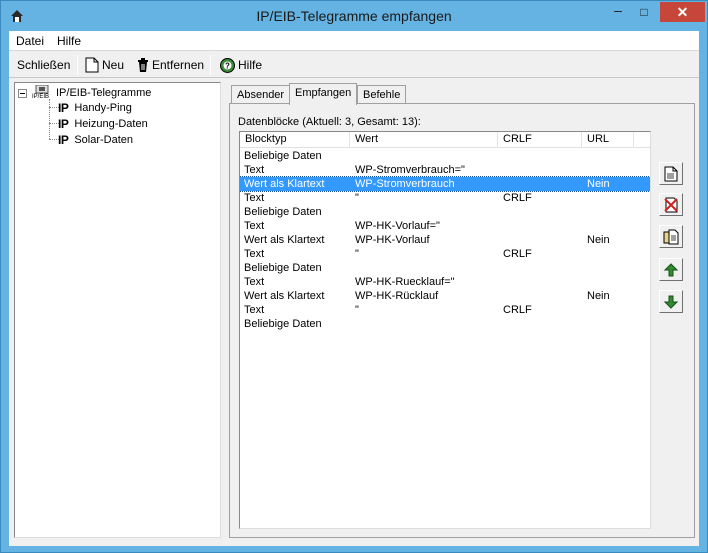  What do you see at coordinates (113, 65) in the screenshot?
I see `new-button-label: Neu` at bounding box center [113, 65].